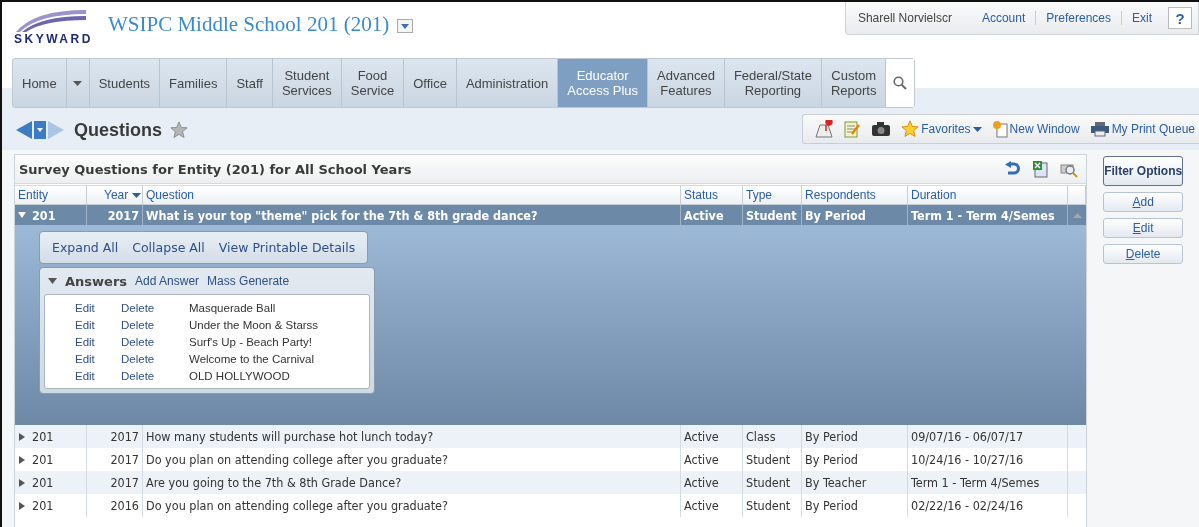 Image resolution: width=1199 pixels, height=527 pixels. Describe the element at coordinates (855, 195) in the screenshot. I see `column-header: Respondents` at that location.